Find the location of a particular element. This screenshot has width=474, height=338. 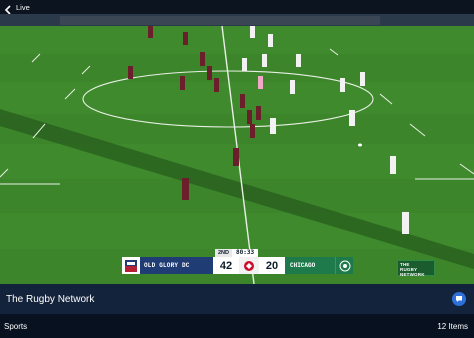

home-team-score: 42 is located at coordinates (226, 265).